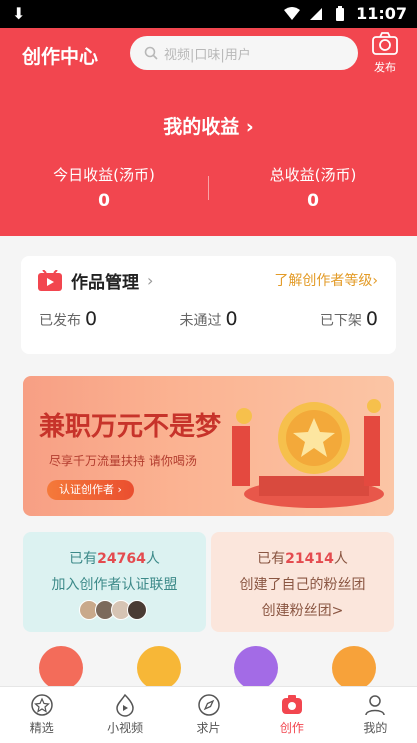  I want to click on tab-short-video: 小视频, so click(124, 715).